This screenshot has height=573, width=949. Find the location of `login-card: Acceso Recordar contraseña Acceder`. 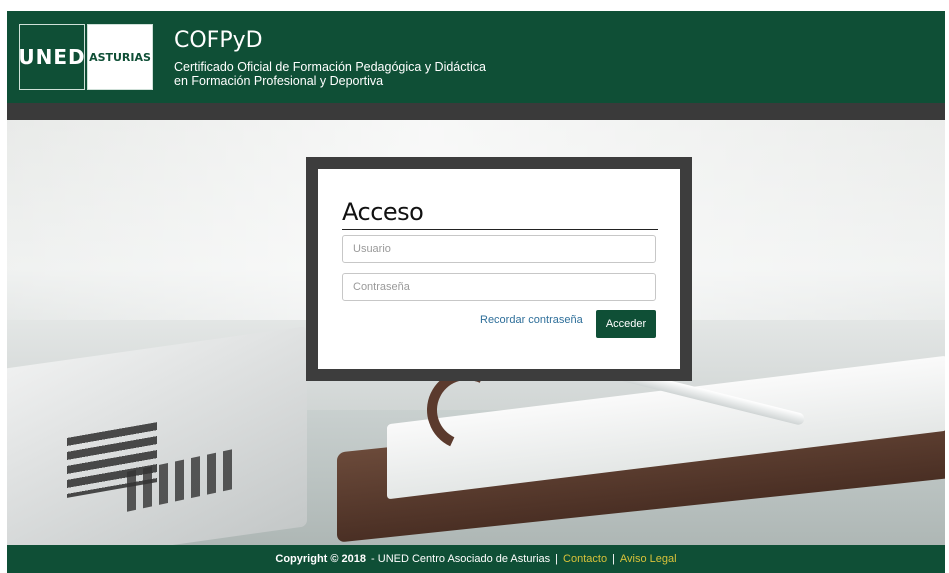

login-card: Acceso Recordar contraseña Acceder is located at coordinates (499, 269).